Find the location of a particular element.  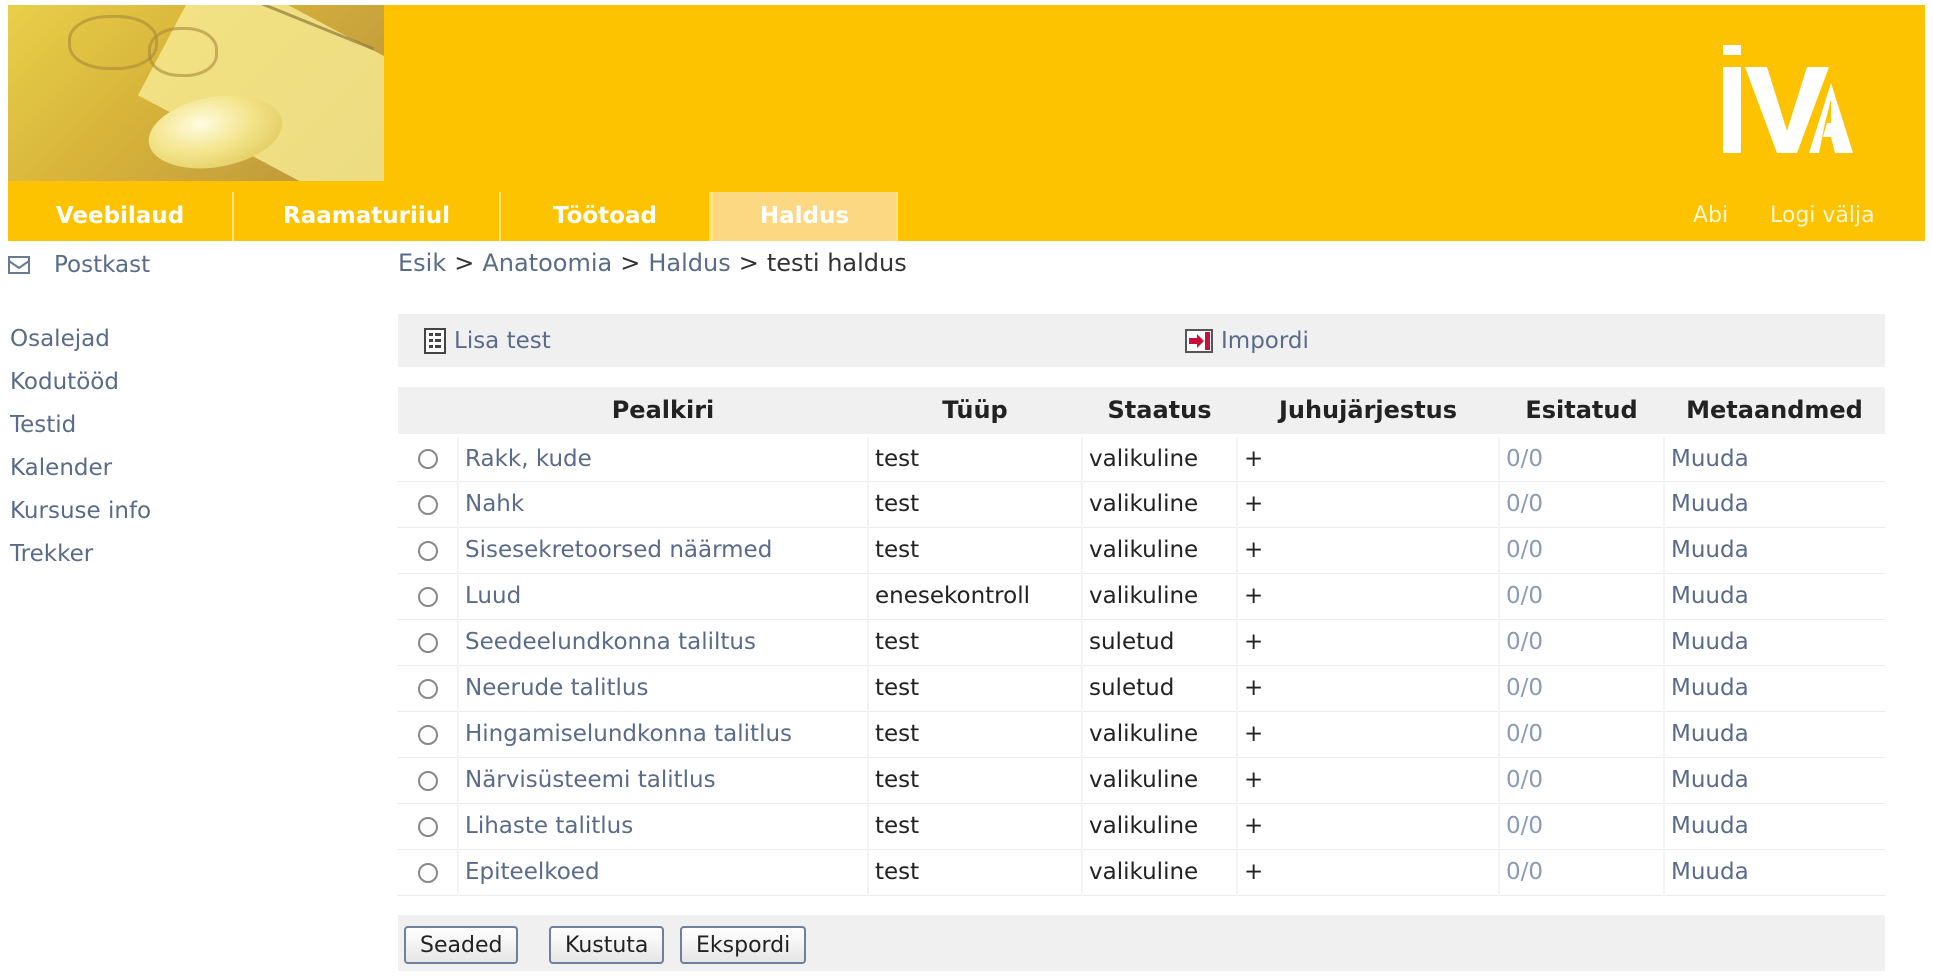

breadcrumb-anatoomia: Anatoomia is located at coordinates (547, 263).